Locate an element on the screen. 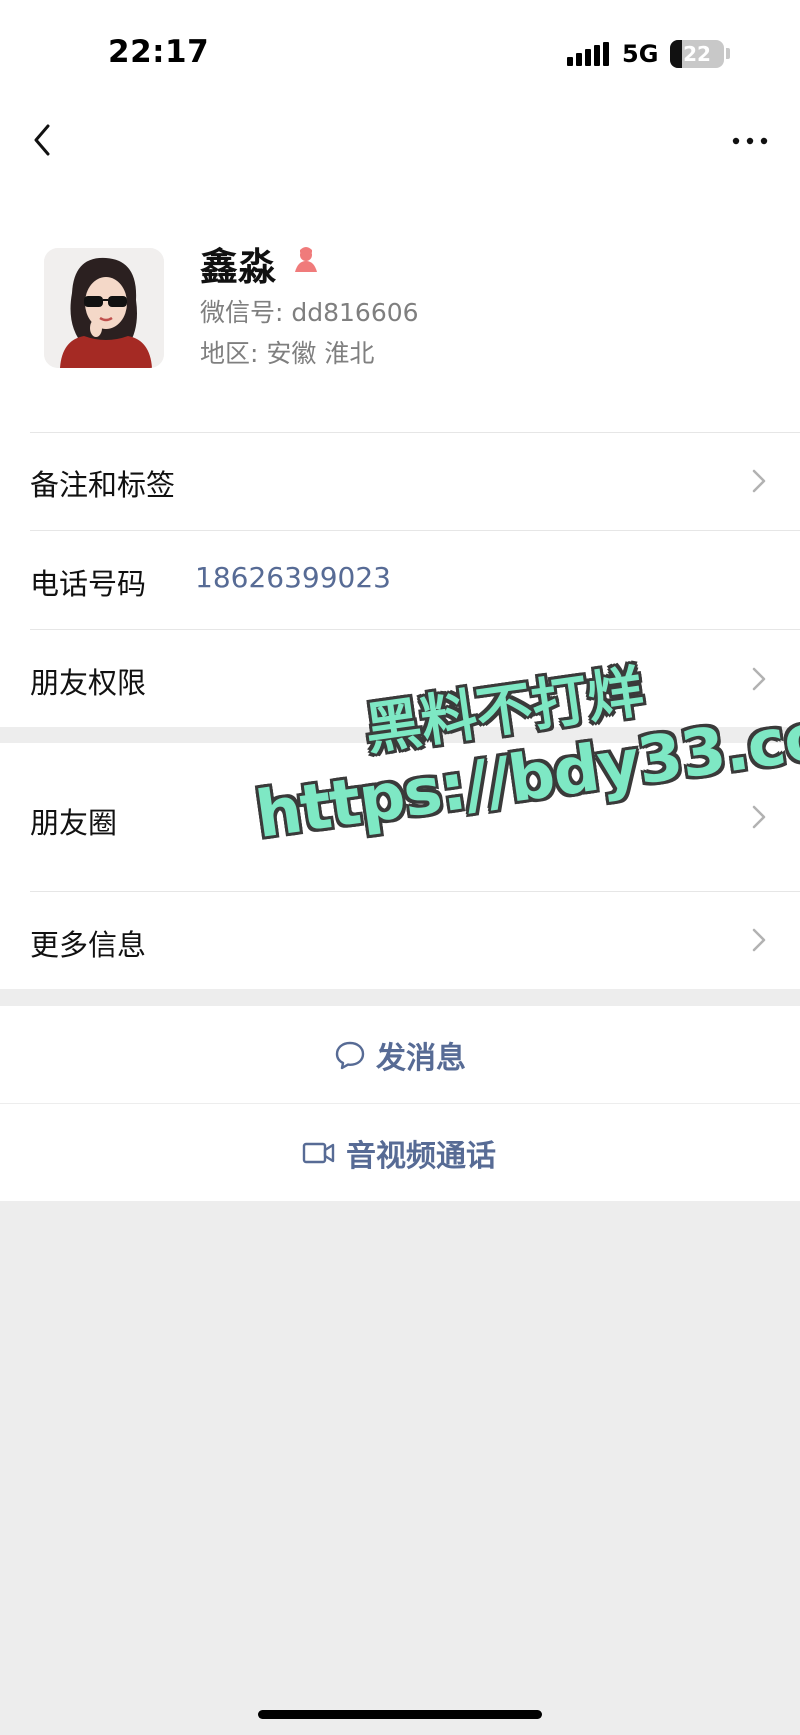 The image size is (800, 1735). status-bar: 22:17 5G 22 is located at coordinates (400, 50).